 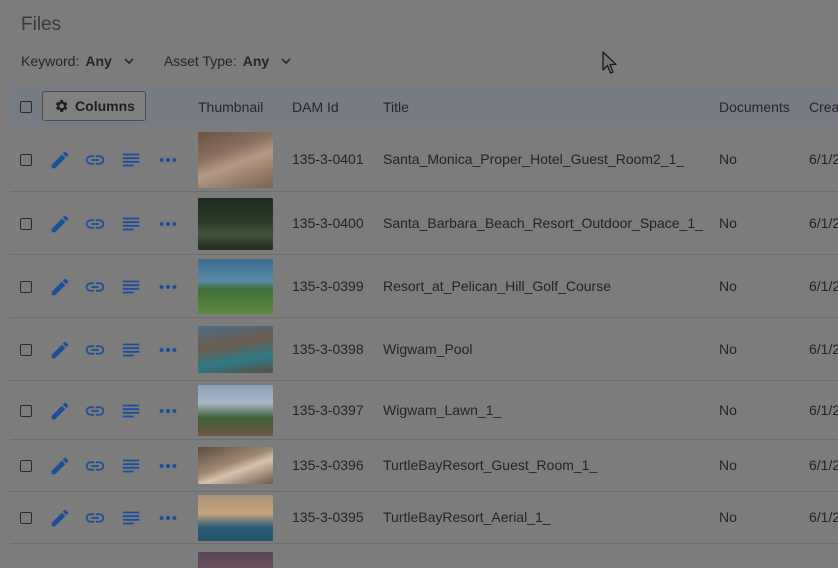 I want to click on columns-button-label: Columns, so click(x=105, y=106).